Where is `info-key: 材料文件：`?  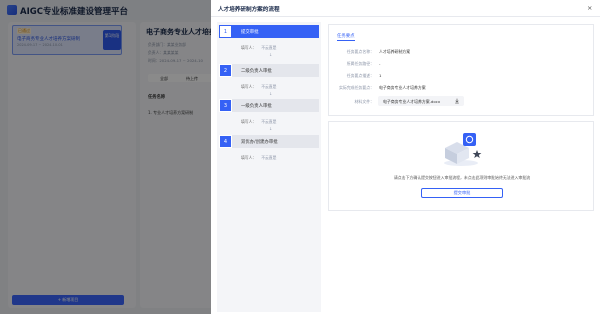
info-key: 材料文件： is located at coordinates (364, 101).